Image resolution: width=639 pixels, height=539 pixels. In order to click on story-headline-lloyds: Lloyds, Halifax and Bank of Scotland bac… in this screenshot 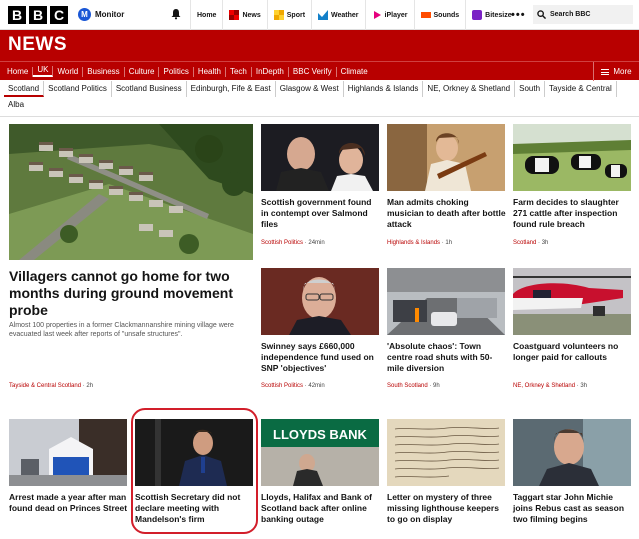, I will do `click(321, 508)`.